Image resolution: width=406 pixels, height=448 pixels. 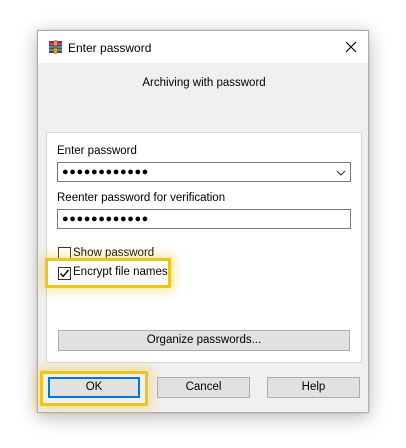 I want to click on checkmark-icon, so click(x=64, y=273).